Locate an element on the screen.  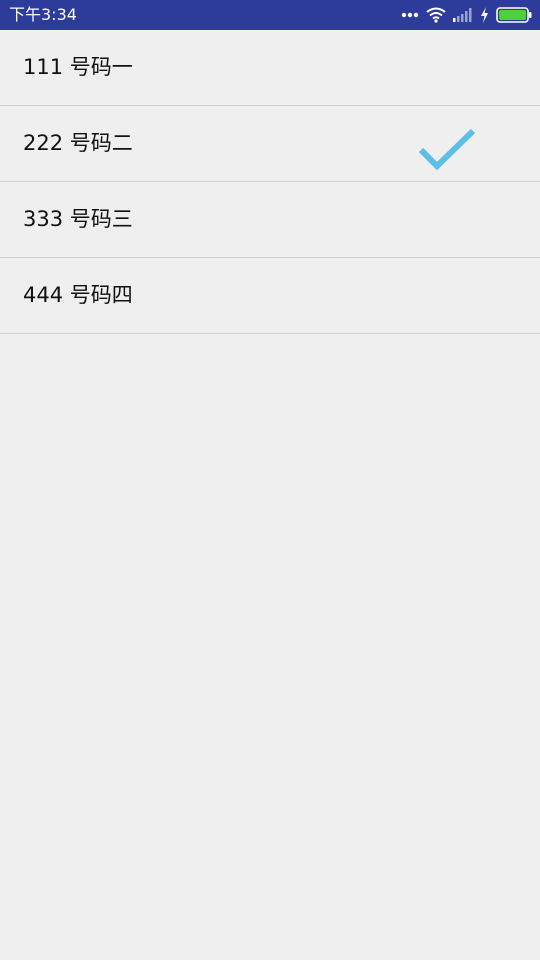
list-item: 444 号码四 is located at coordinates (270, 296).